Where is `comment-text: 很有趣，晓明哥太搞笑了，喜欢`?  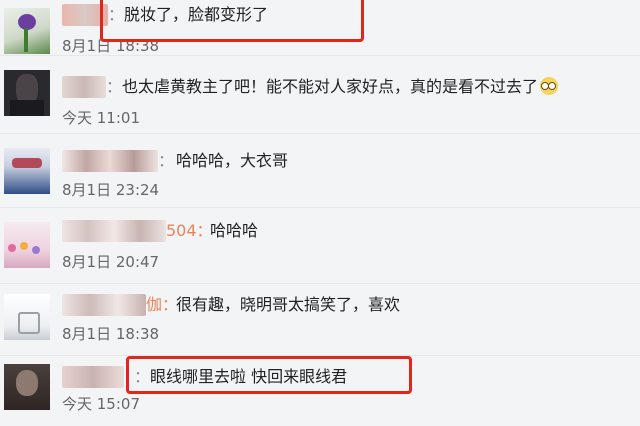
comment-text: 很有趣，晓明哥太搞笑了，喜欢 is located at coordinates (288, 304).